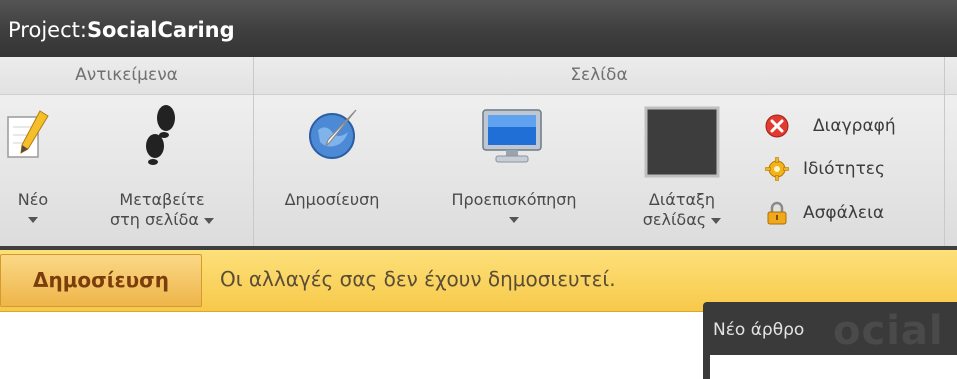  Describe the element at coordinates (844, 213) in the screenshot. I see `security-label: Ασφάλεια` at that location.